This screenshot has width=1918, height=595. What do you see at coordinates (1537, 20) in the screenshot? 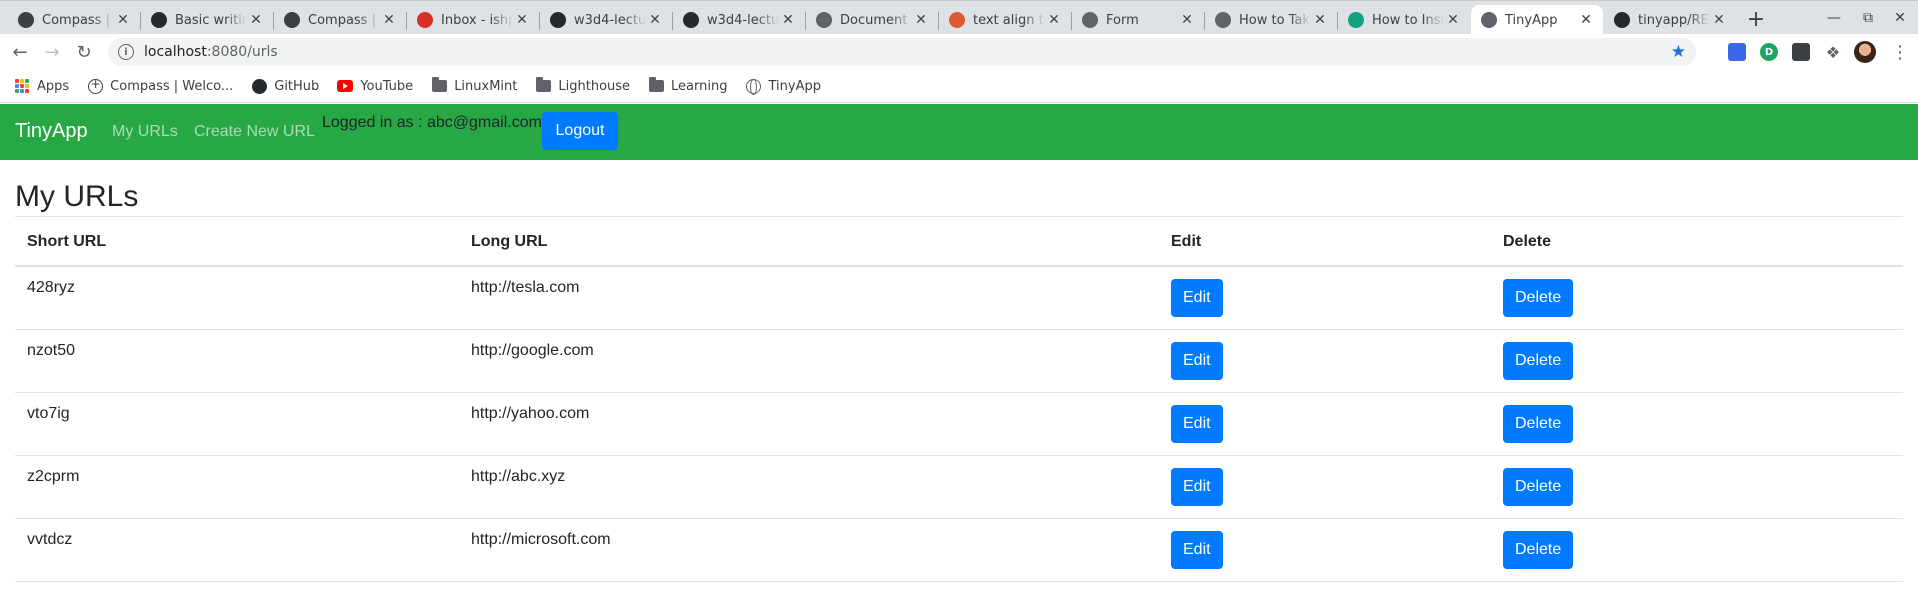
I see `tab-active: TinyApp ✕` at bounding box center [1537, 20].